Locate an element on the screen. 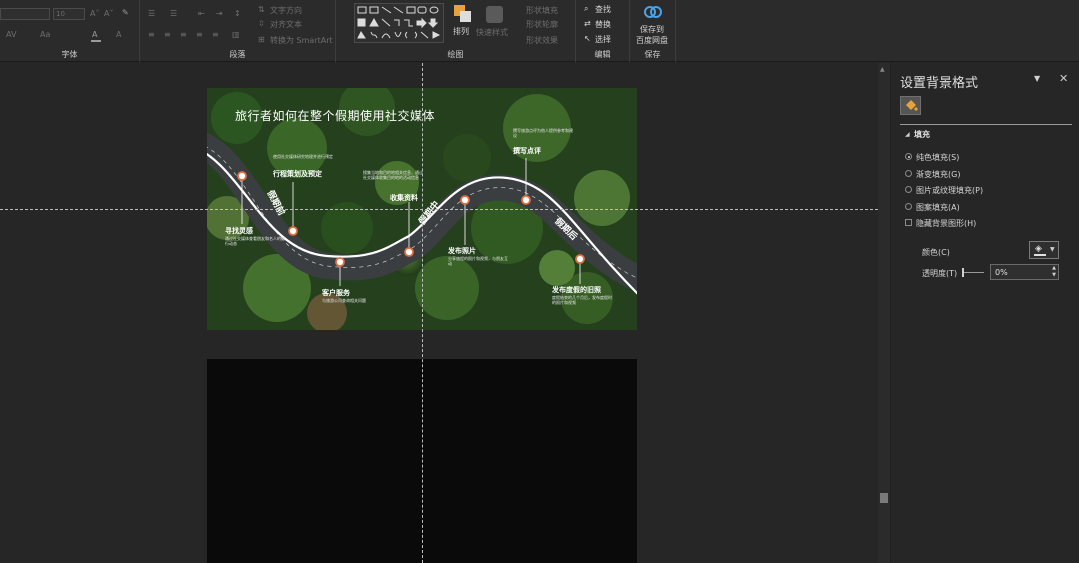 This screenshot has height=563, width=1079. quick-styles-icon is located at coordinates (494, 14).